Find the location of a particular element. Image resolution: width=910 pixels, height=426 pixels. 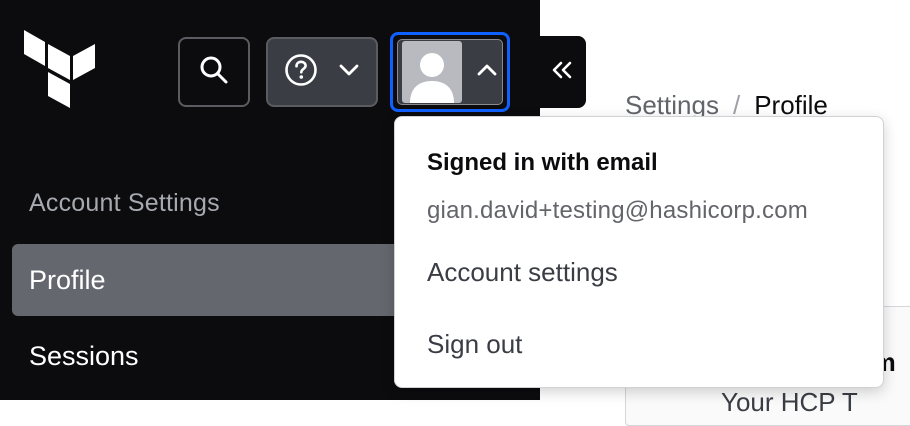

terraform-logo-icon is located at coordinates (60, 71).